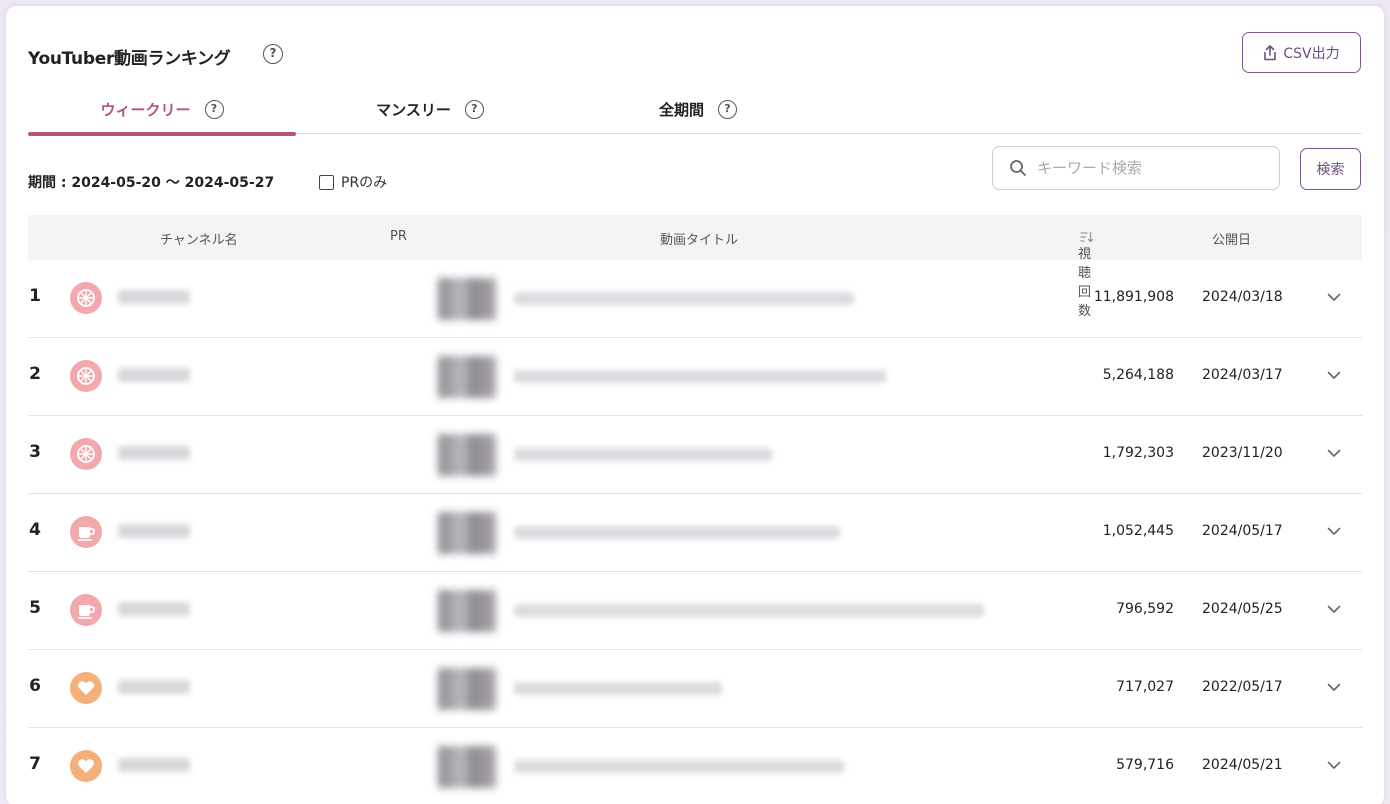 The width and height of the screenshot is (1390, 804). What do you see at coordinates (1242, 687) in the screenshot?
I see `published-date: 2022/05/17` at bounding box center [1242, 687].